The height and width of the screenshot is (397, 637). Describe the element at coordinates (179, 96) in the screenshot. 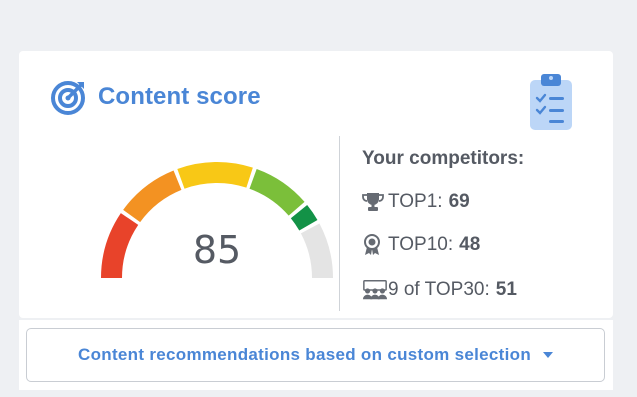

I see `card-title: Content score` at that location.